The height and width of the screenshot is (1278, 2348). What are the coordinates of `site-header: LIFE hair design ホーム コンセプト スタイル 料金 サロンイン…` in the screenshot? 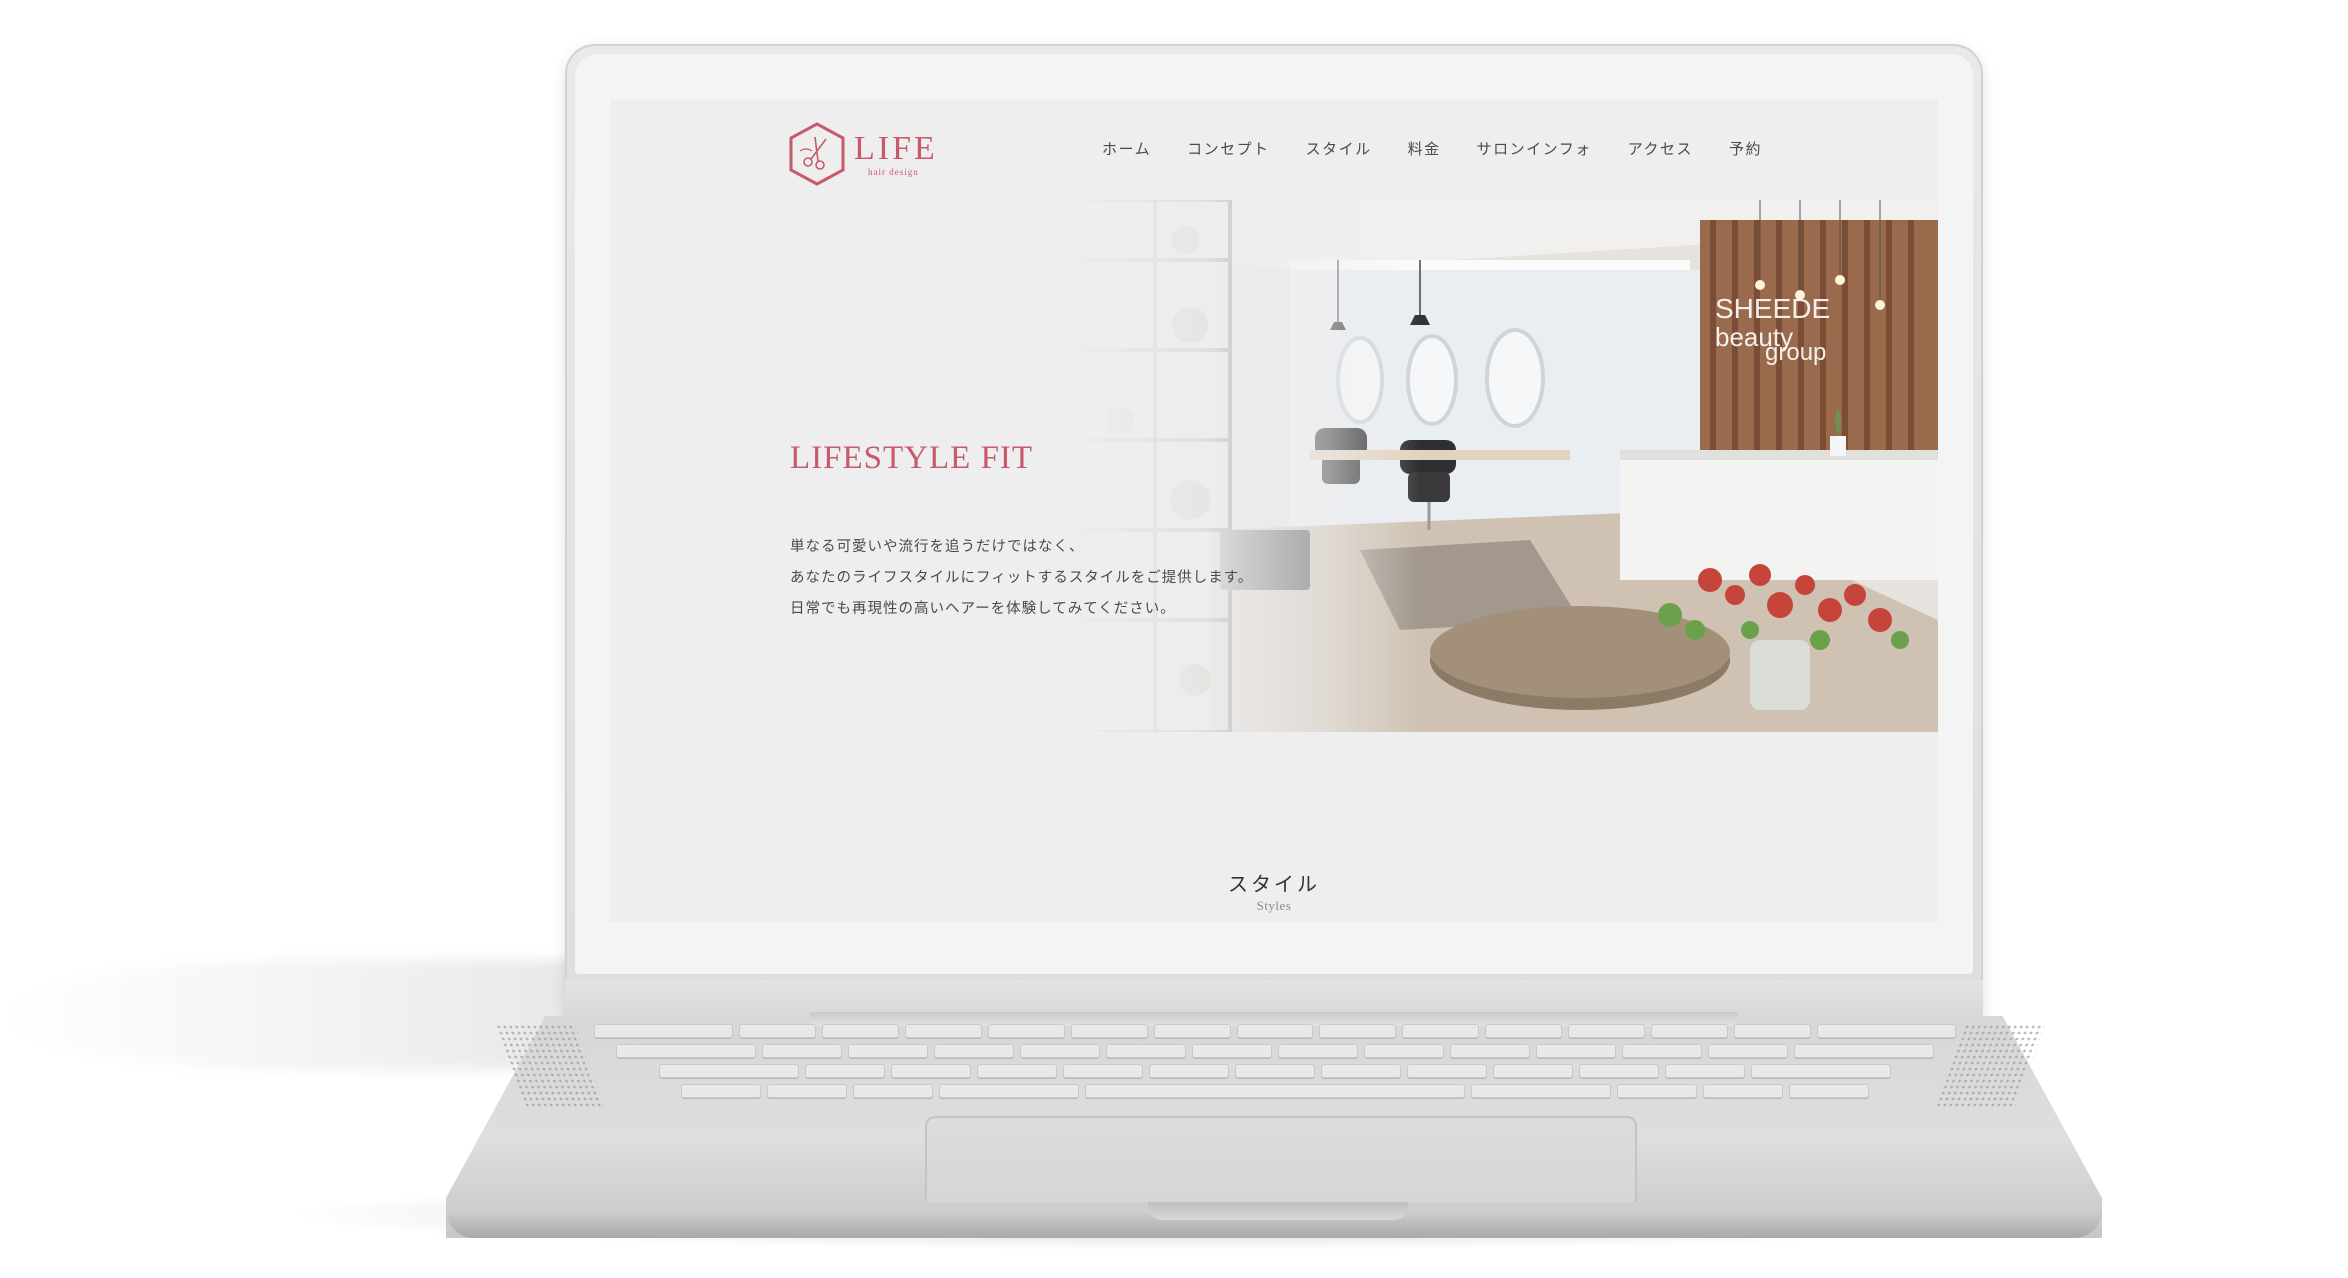 It's located at (1274, 150).